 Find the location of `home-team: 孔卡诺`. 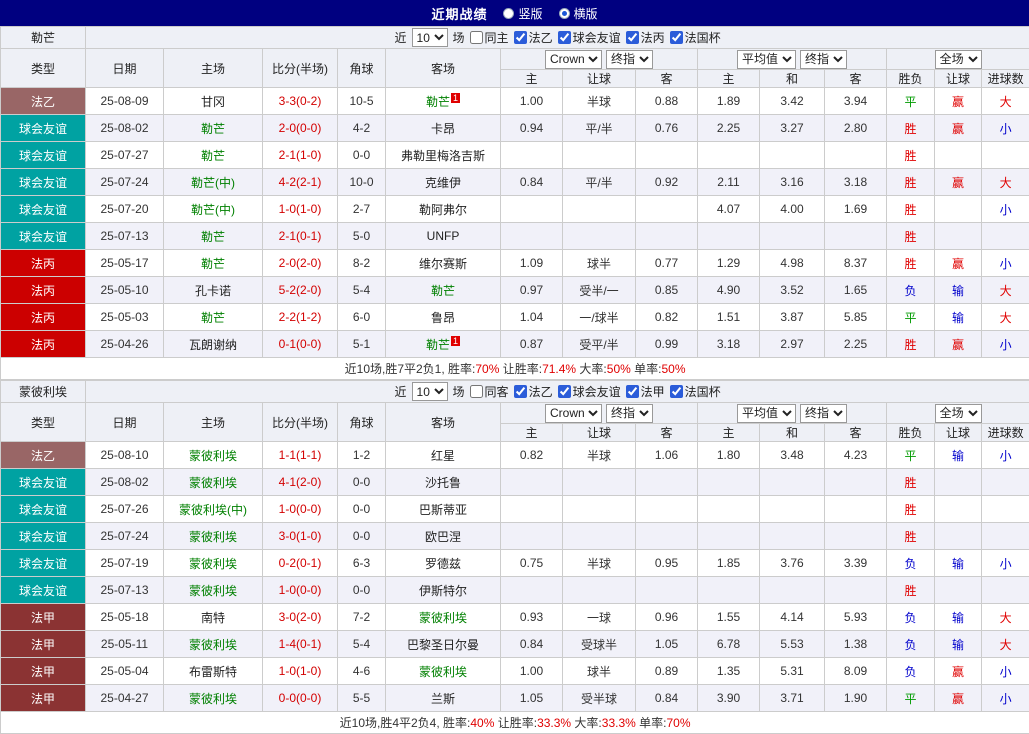

home-team: 孔卡诺 is located at coordinates (213, 290).